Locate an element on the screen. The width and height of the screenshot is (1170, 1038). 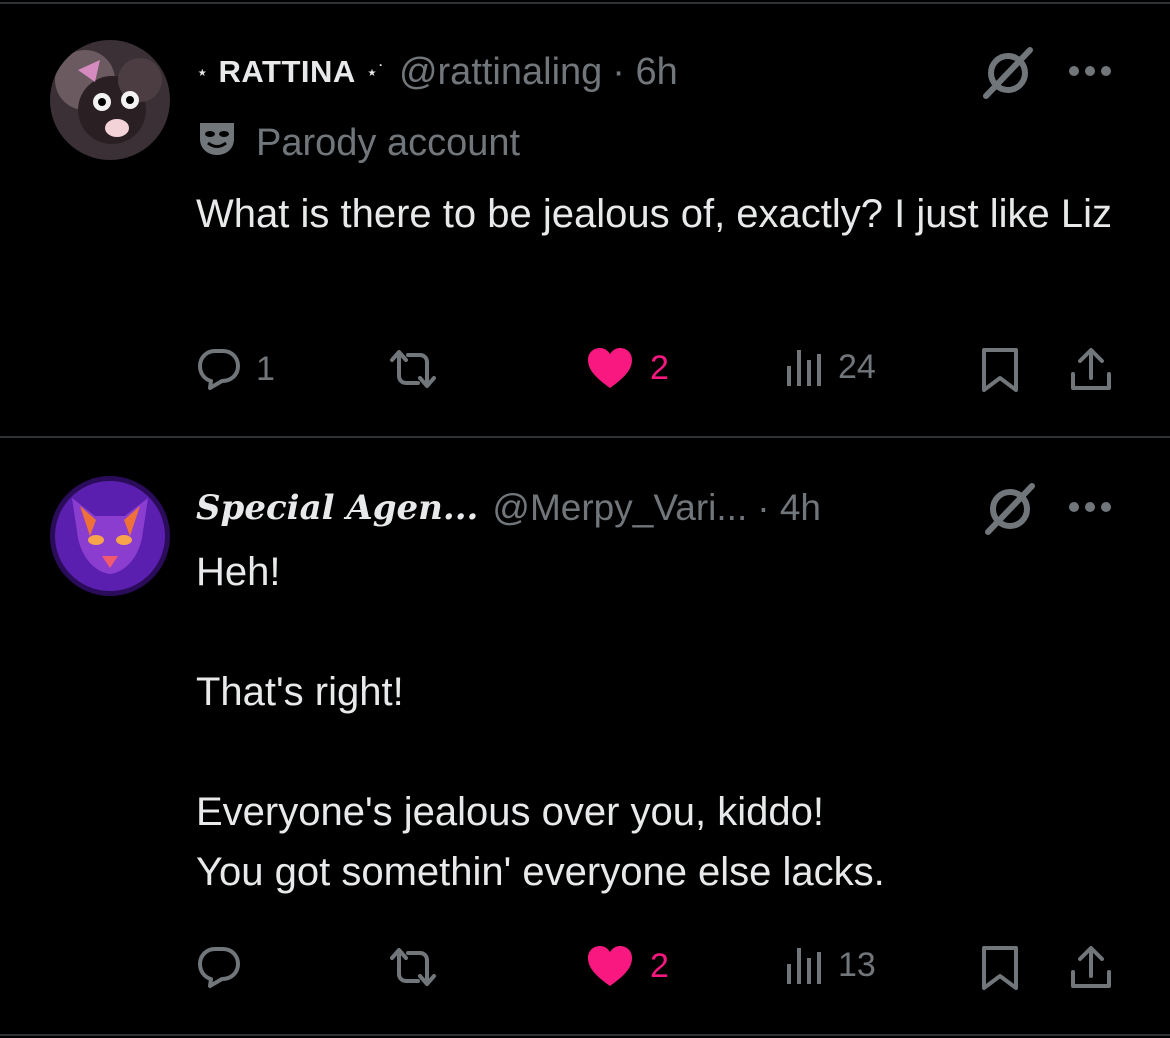
timestamp: · 6h is located at coordinates (644, 72).